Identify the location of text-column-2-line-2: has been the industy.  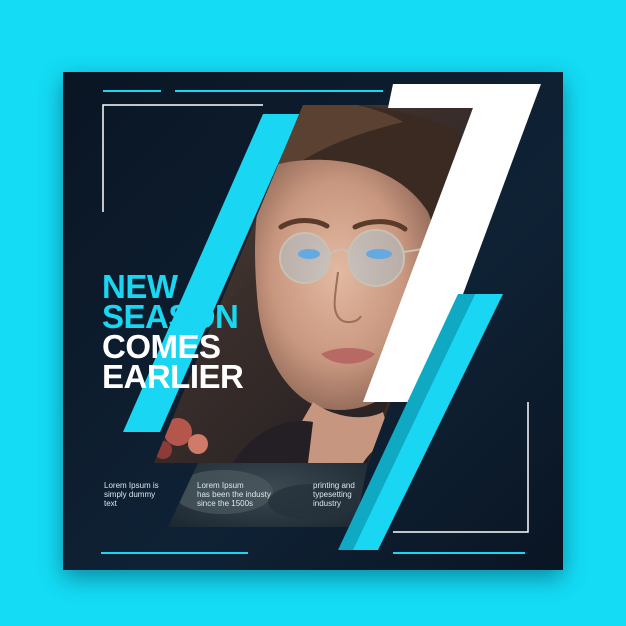
(234, 494).